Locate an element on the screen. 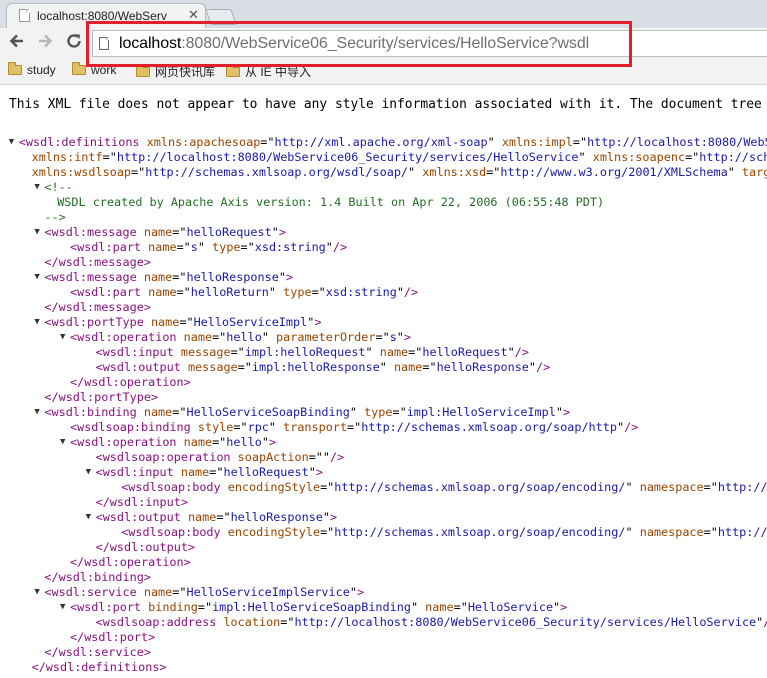  bookmark-folder-study: study is located at coordinates (32, 69).